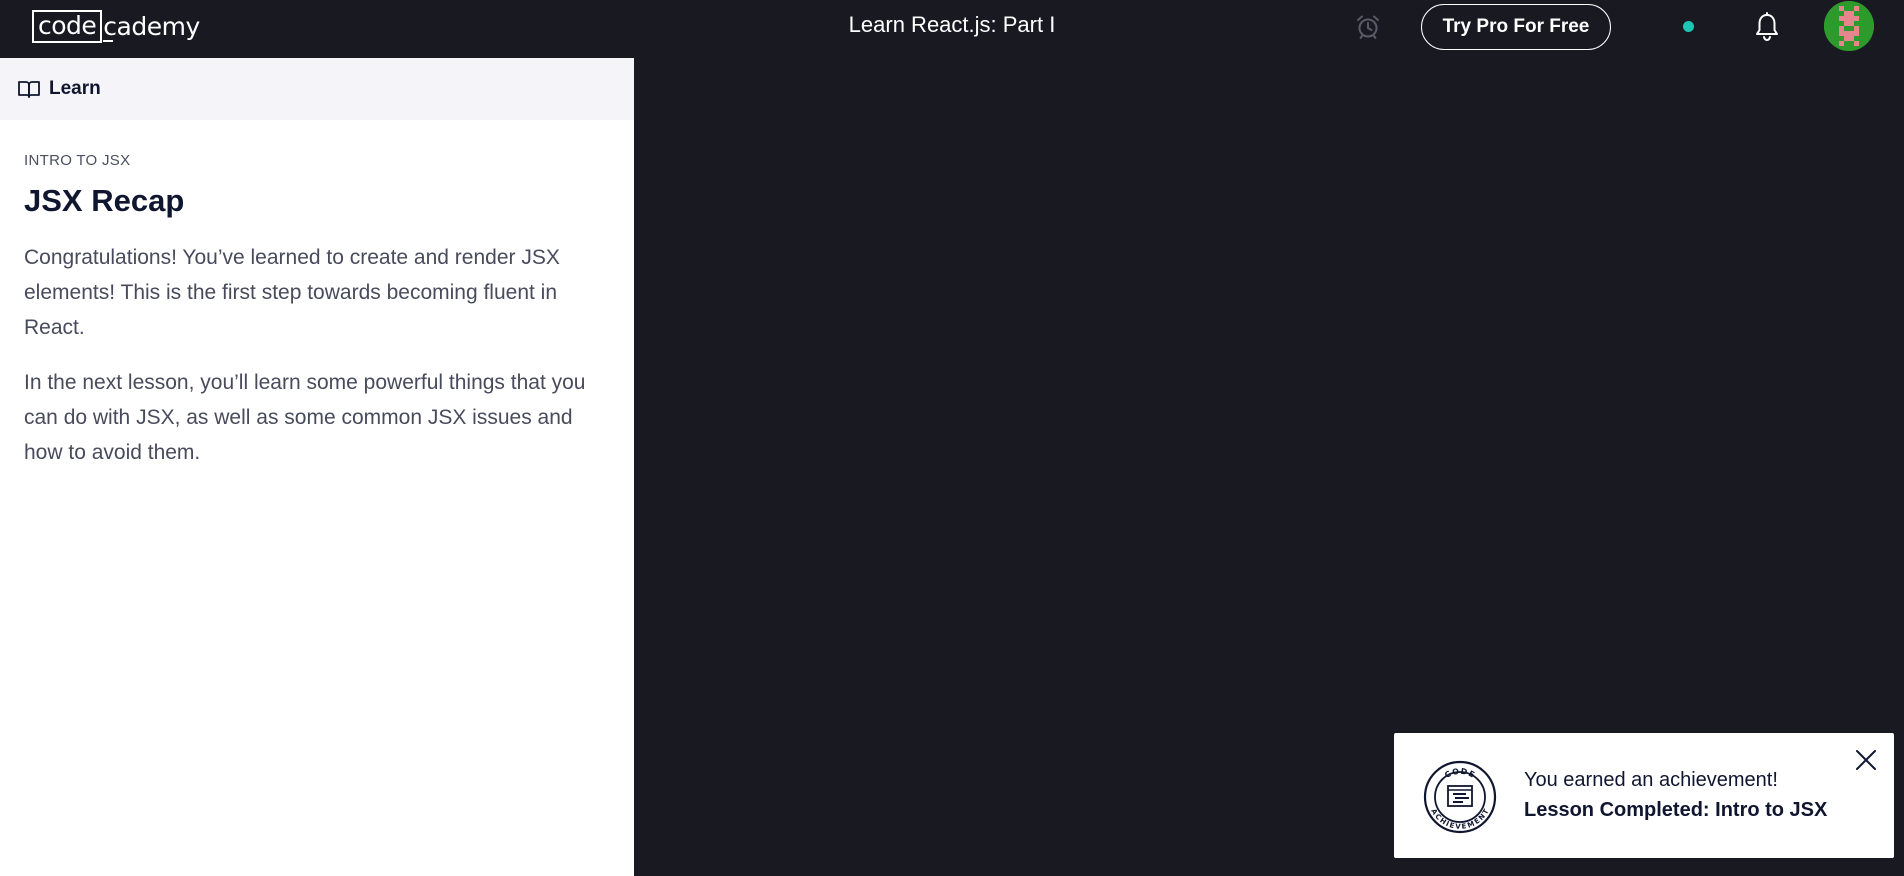  Describe the element at coordinates (952, 24) in the screenshot. I see `course-title: Learn React.js: Part I` at that location.